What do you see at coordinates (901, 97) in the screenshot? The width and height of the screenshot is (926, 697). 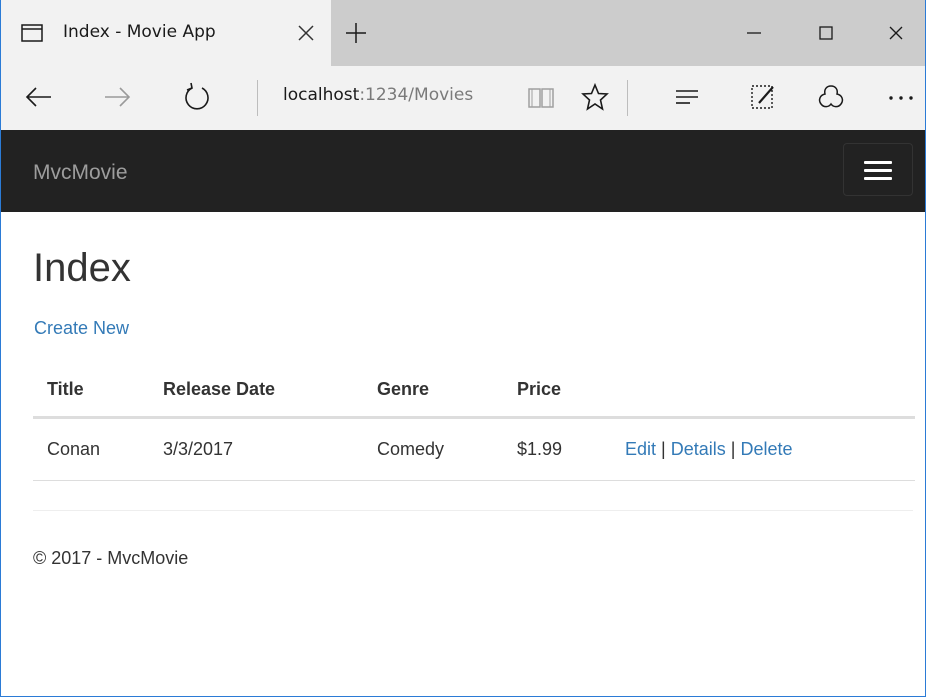 I see `more-icon` at bounding box center [901, 97].